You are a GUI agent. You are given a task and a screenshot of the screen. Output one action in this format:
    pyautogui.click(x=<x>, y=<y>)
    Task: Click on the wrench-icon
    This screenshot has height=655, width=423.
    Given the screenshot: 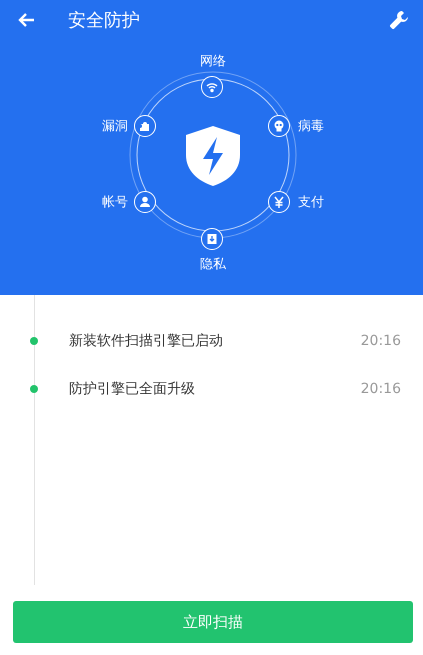 What is the action you would take?
    pyautogui.click(x=399, y=20)
    